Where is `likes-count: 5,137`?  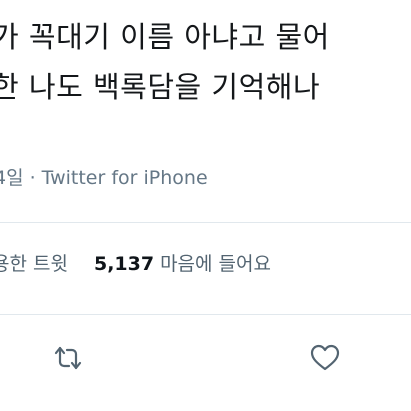
likes-count: 5,137 is located at coordinates (124, 264).